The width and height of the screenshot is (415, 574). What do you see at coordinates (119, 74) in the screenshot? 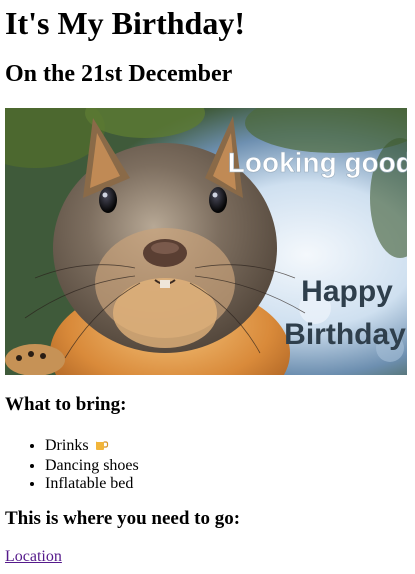
I see `party-date: On the 21st December` at bounding box center [119, 74].